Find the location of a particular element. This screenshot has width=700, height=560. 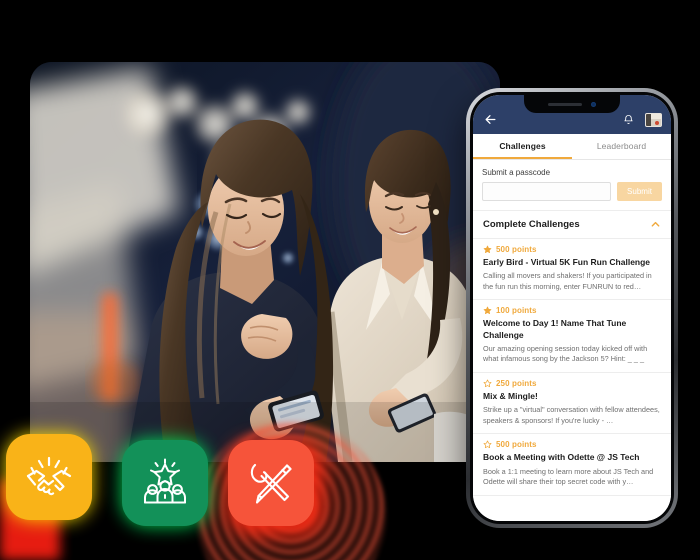

tab-challenges-label: Challenges is located at coordinates (522, 146).